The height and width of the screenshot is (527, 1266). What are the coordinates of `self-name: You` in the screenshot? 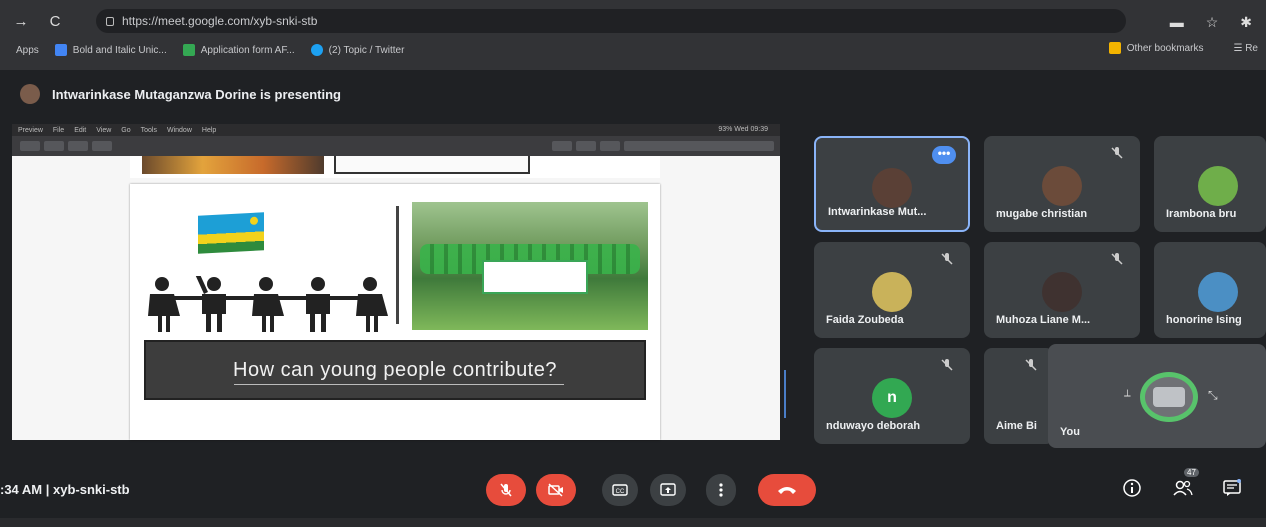 It's located at (1070, 432).